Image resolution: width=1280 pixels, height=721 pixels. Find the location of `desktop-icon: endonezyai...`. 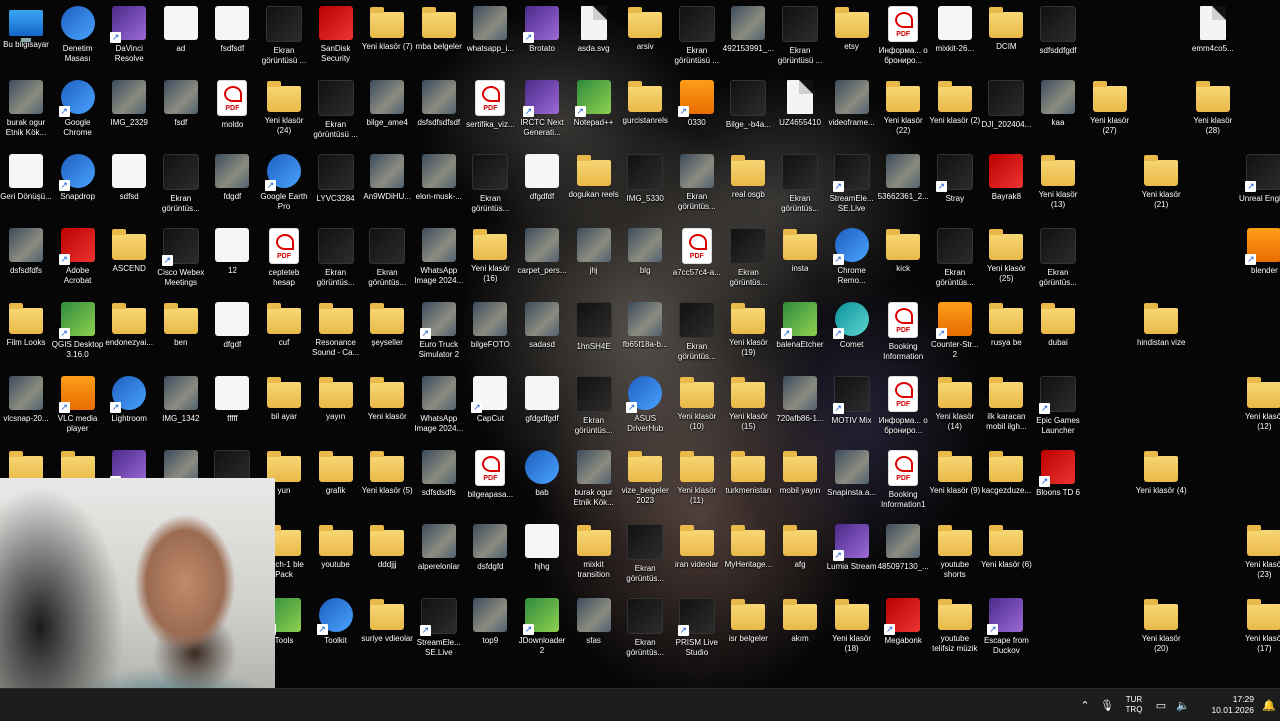

desktop-icon: endonezyai... is located at coordinates (129, 325).